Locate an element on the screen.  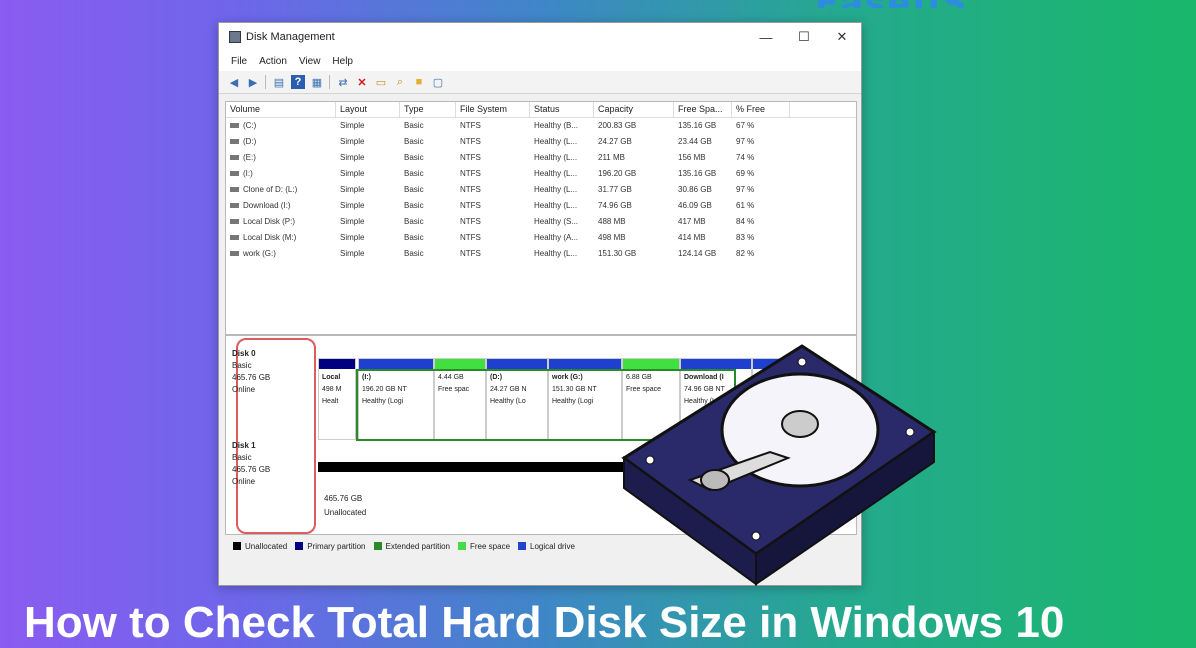
search-icon: ⌕ is located at coordinates (400, 82).